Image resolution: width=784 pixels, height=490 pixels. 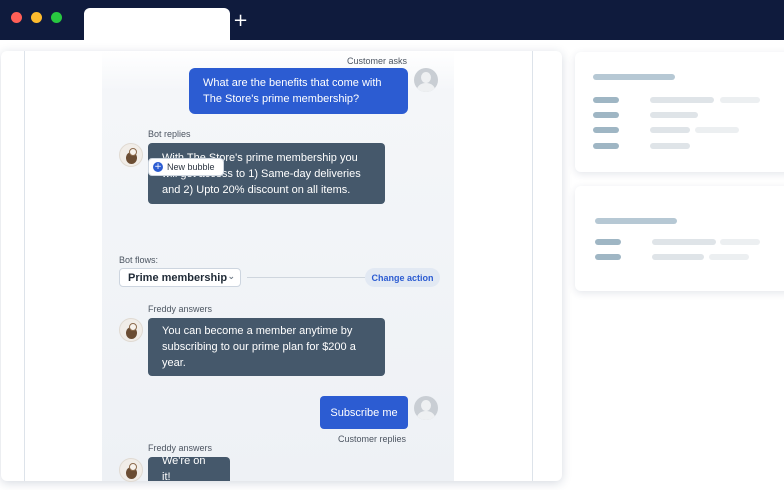 I want to click on close-window-icon, so click(x=16, y=17).